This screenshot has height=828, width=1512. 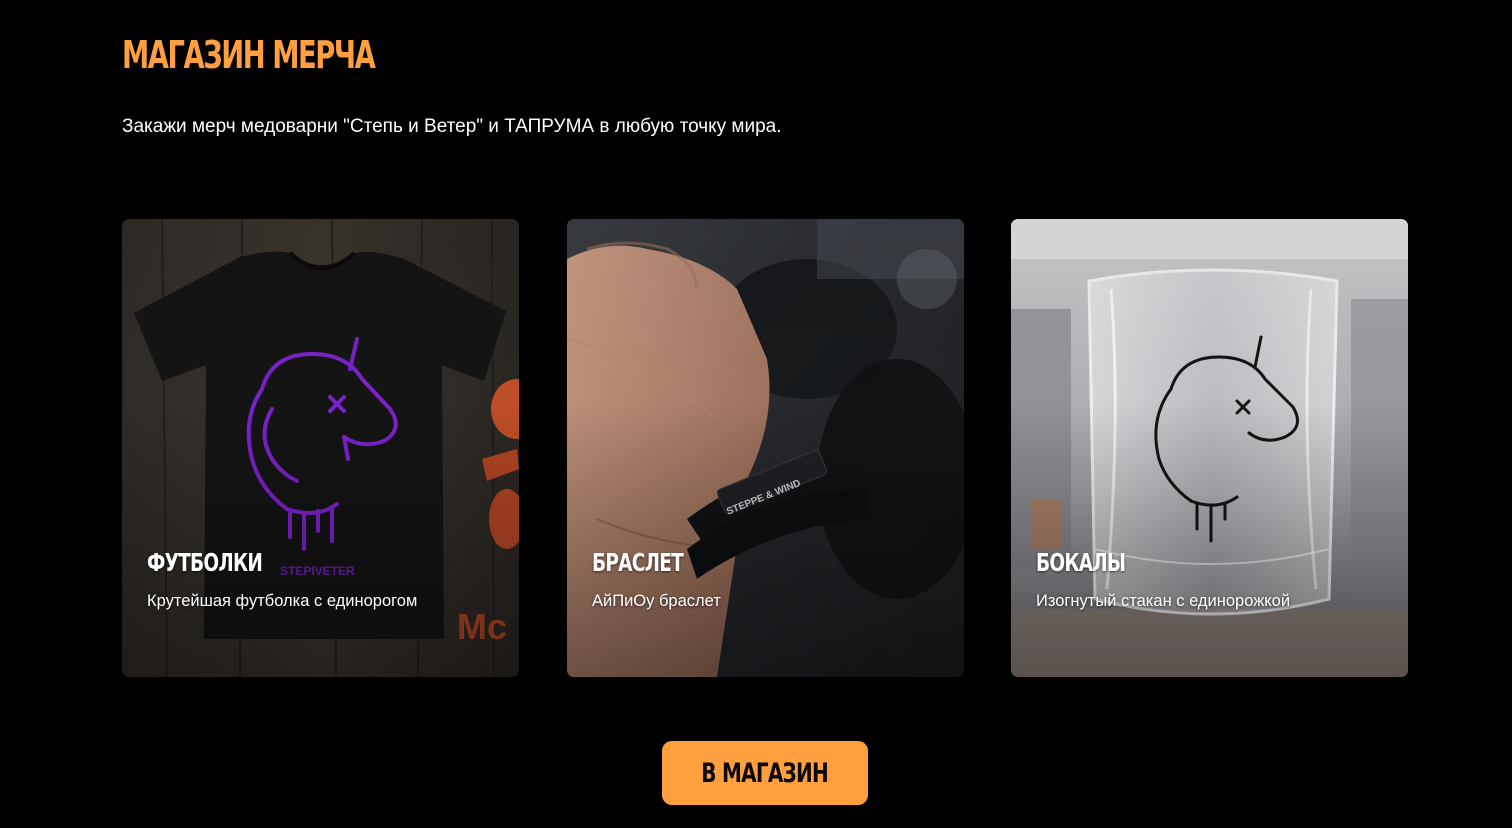 What do you see at coordinates (765, 448) in the screenshot?
I see `merch-card-bracelet: STEPPE & WIND БРАСЛЕТ АйПиОу браслет` at bounding box center [765, 448].